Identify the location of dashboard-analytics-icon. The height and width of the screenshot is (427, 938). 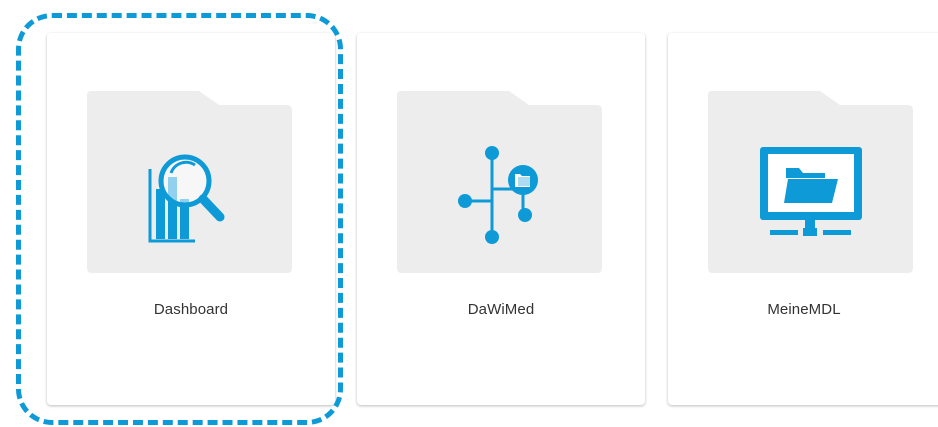
(186, 198).